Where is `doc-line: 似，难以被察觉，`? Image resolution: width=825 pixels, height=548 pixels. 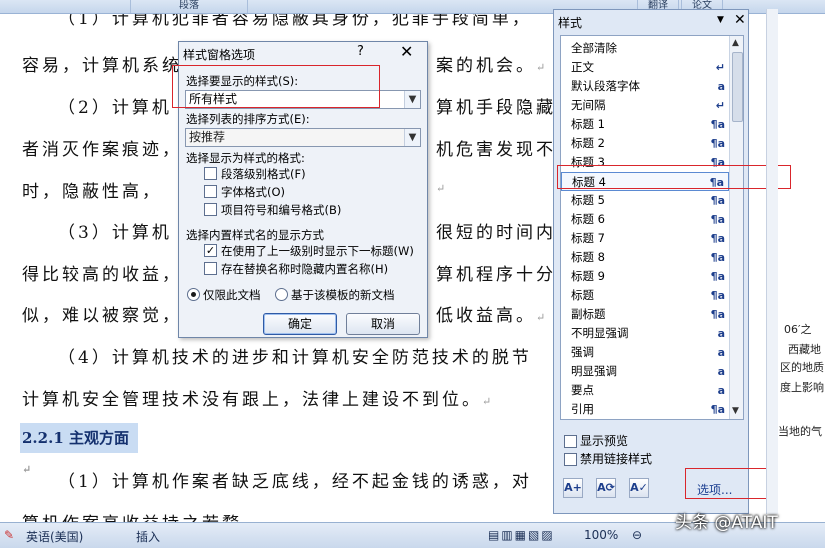
doc-line: 似，难以被察觉， is located at coordinates (102, 316).